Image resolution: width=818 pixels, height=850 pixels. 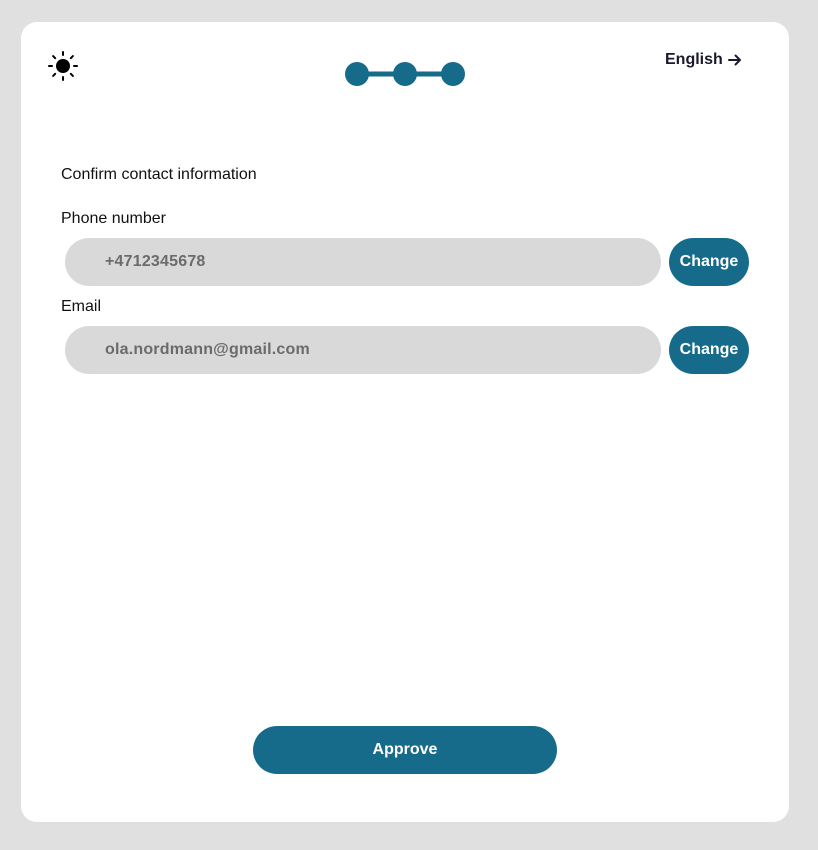 What do you see at coordinates (734, 60) in the screenshot?
I see `arrow-right-icon` at bounding box center [734, 60].